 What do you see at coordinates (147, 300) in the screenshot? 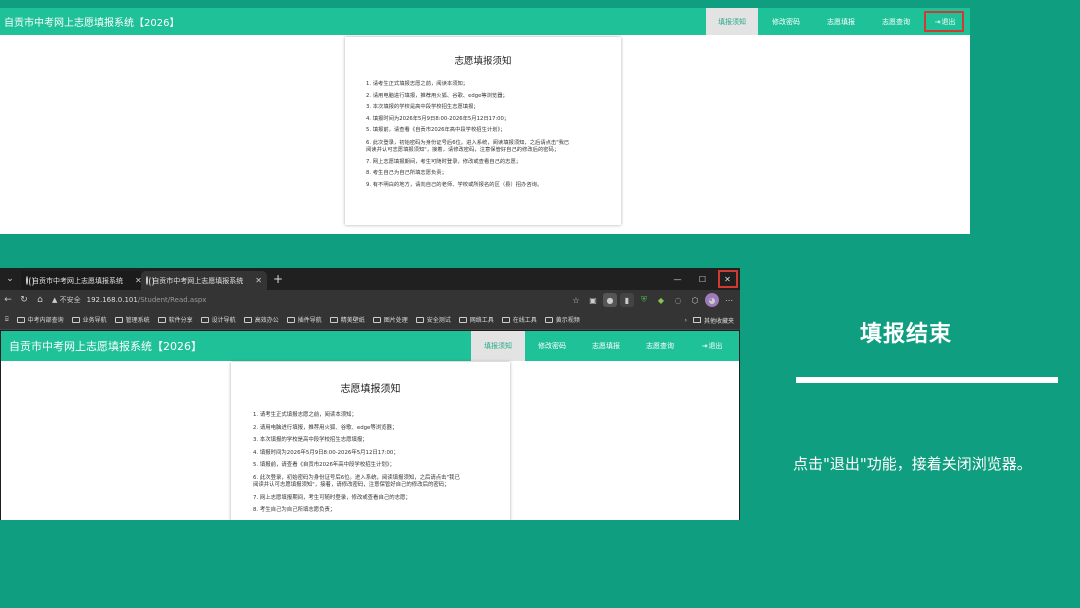
I see `url-field: 192.168.0.101/Student/Read.aspx` at bounding box center [147, 300].